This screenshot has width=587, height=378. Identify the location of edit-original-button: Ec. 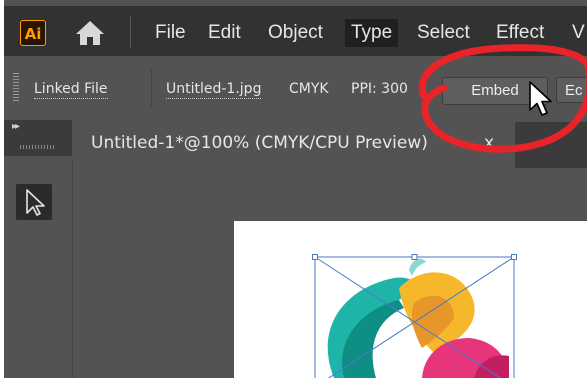
(571, 90).